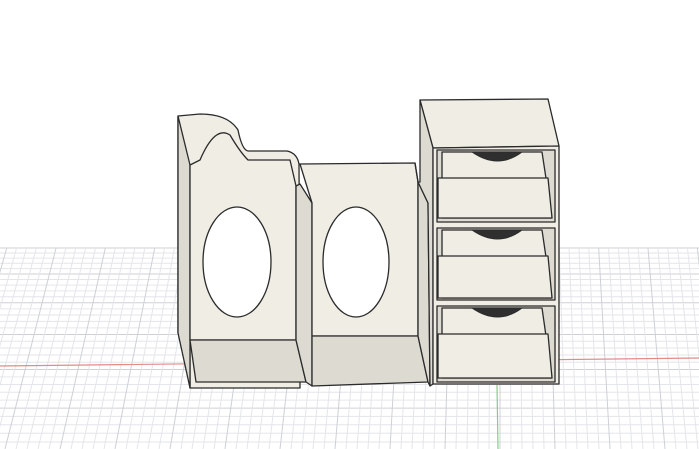  What do you see at coordinates (184, 252) in the screenshot?
I see `left-side-edge` at bounding box center [184, 252].